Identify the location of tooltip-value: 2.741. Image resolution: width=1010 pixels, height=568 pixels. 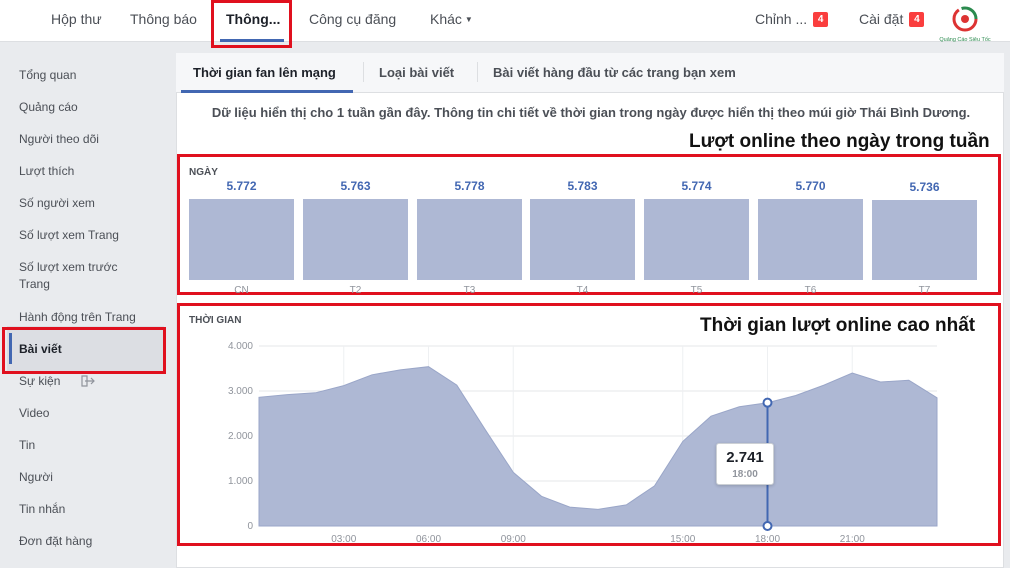
(745, 457).